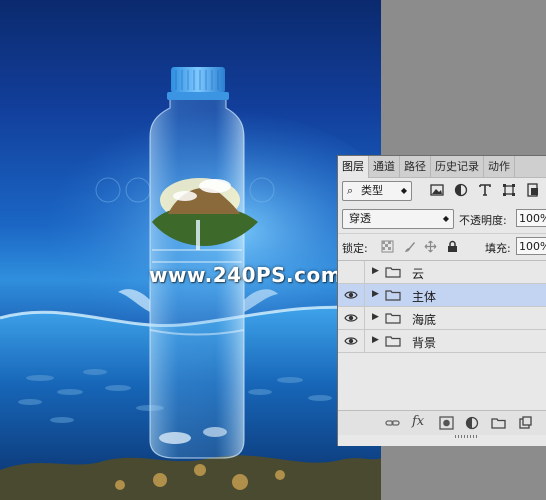  What do you see at coordinates (446, 423) in the screenshot?
I see `layer-mask-icon` at bounding box center [446, 423].